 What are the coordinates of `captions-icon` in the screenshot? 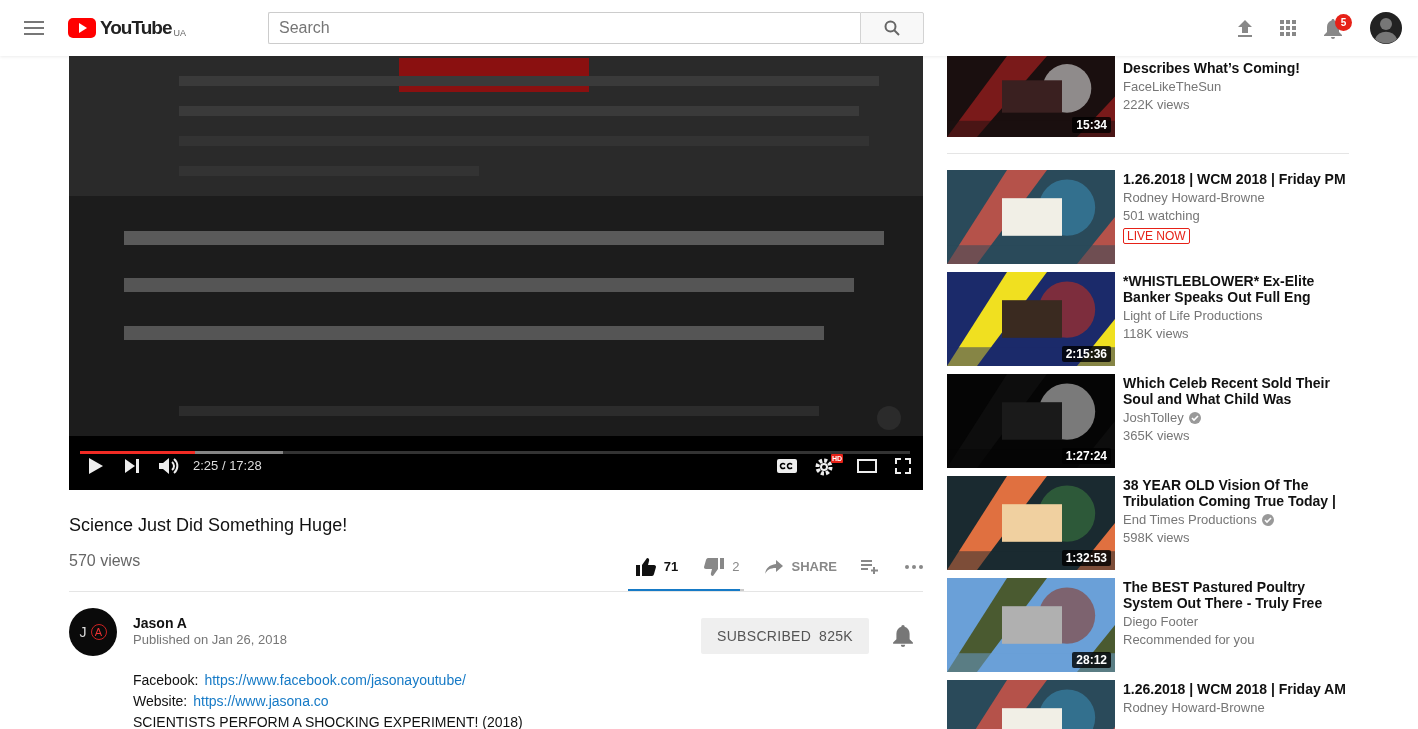 It's located at (787, 466).